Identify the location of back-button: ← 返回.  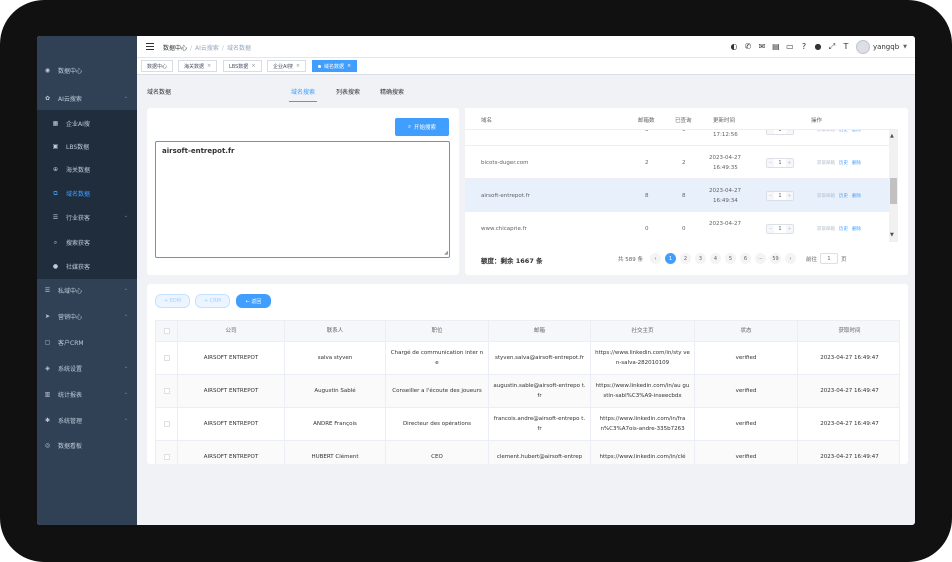
(253, 301).